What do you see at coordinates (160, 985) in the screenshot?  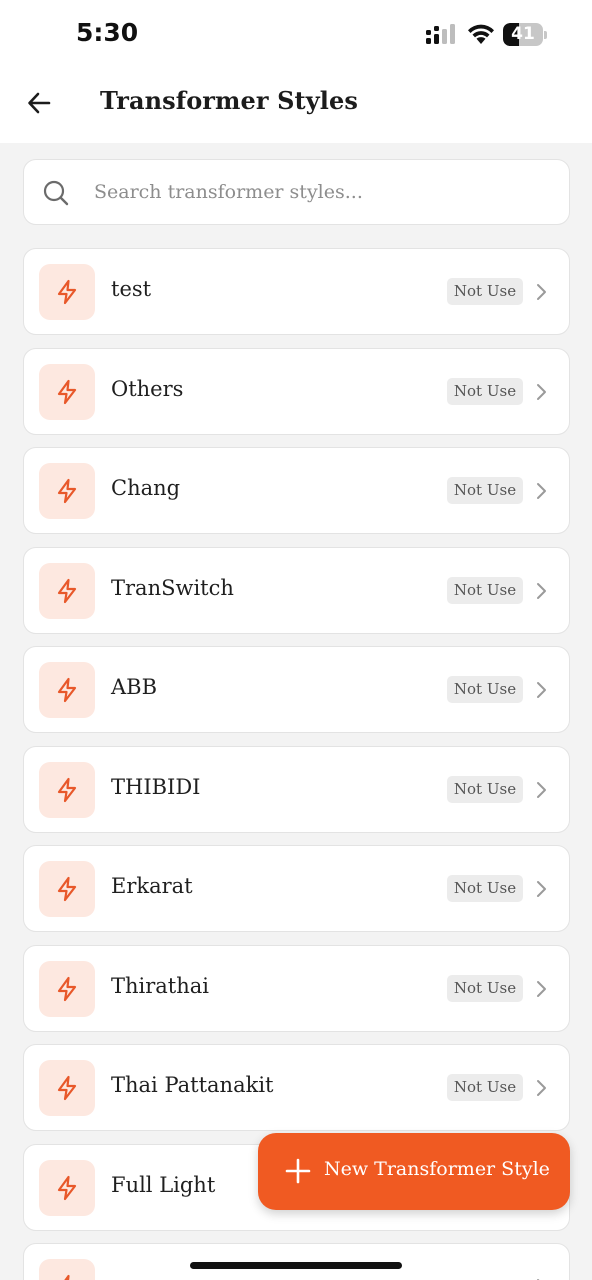 I see `item-name: Thirathai` at bounding box center [160, 985].